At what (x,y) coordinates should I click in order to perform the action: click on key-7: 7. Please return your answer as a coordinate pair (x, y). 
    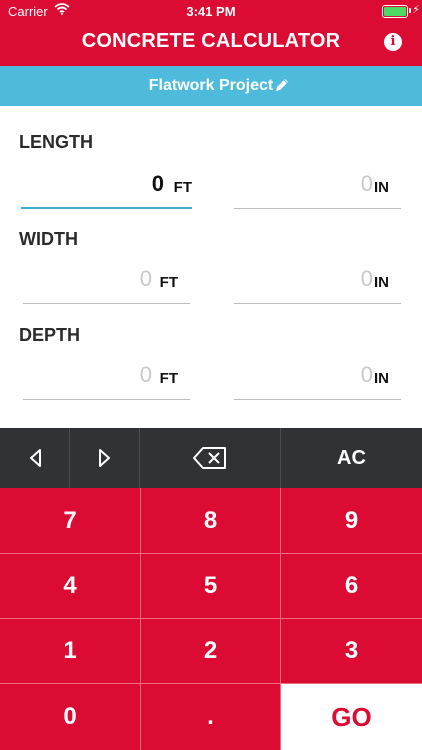
    Looking at the image, I should click on (70, 521).